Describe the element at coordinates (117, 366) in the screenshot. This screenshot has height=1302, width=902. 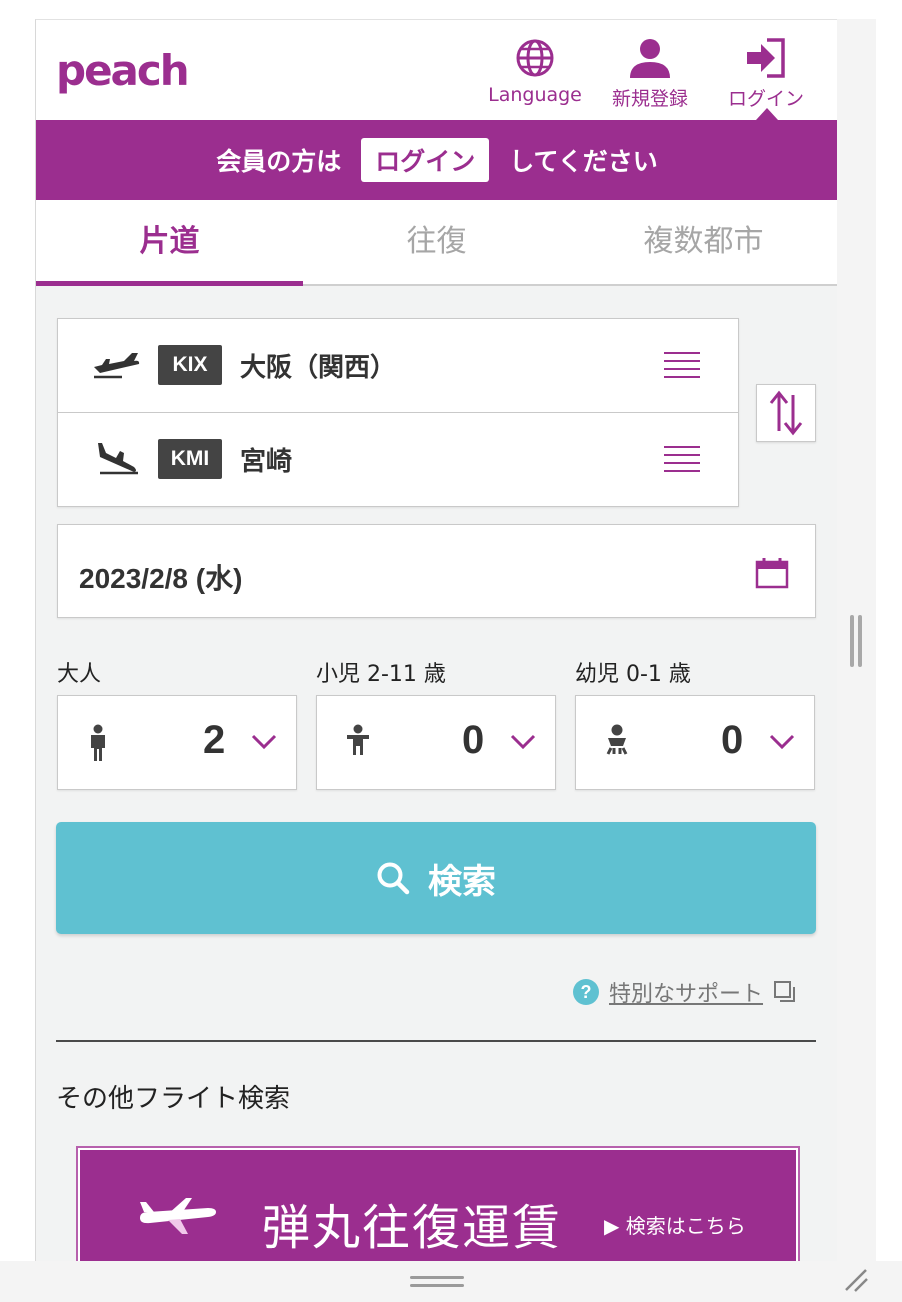
I see `departure-plane-icon` at that location.